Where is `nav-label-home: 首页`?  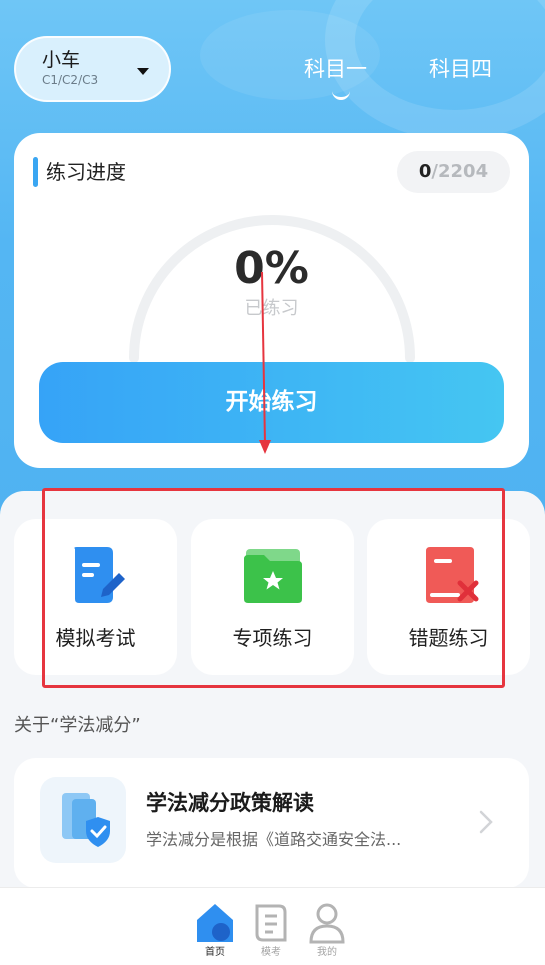 nav-label-home: 首页 is located at coordinates (215, 952).